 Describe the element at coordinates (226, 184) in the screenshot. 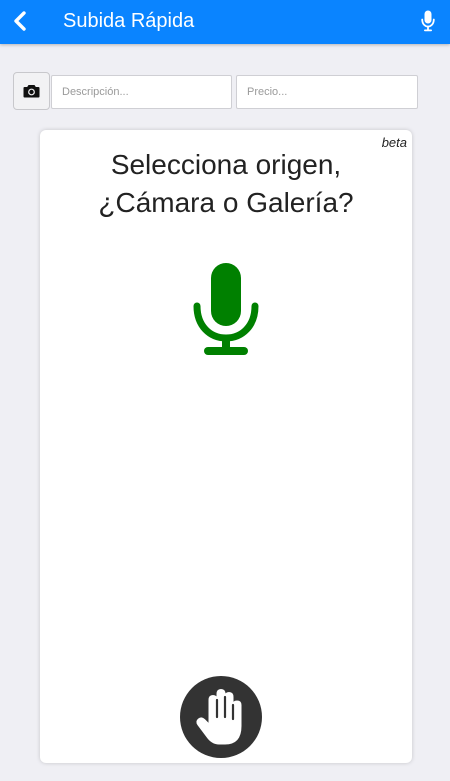

I see `source-prompt: Selecciona origen, ¿Cámara o Galería?` at that location.